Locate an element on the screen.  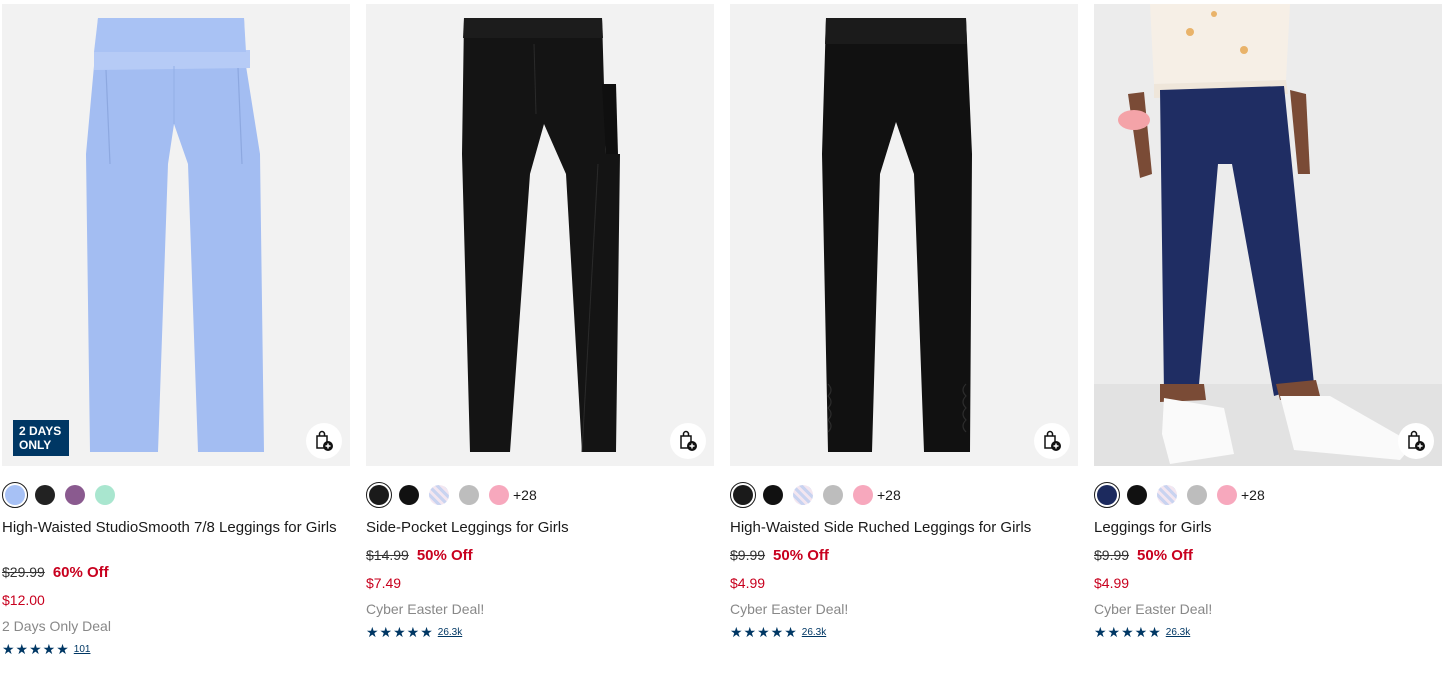
promo-badge: 2 DAYS ONLY is located at coordinates (41, 438).